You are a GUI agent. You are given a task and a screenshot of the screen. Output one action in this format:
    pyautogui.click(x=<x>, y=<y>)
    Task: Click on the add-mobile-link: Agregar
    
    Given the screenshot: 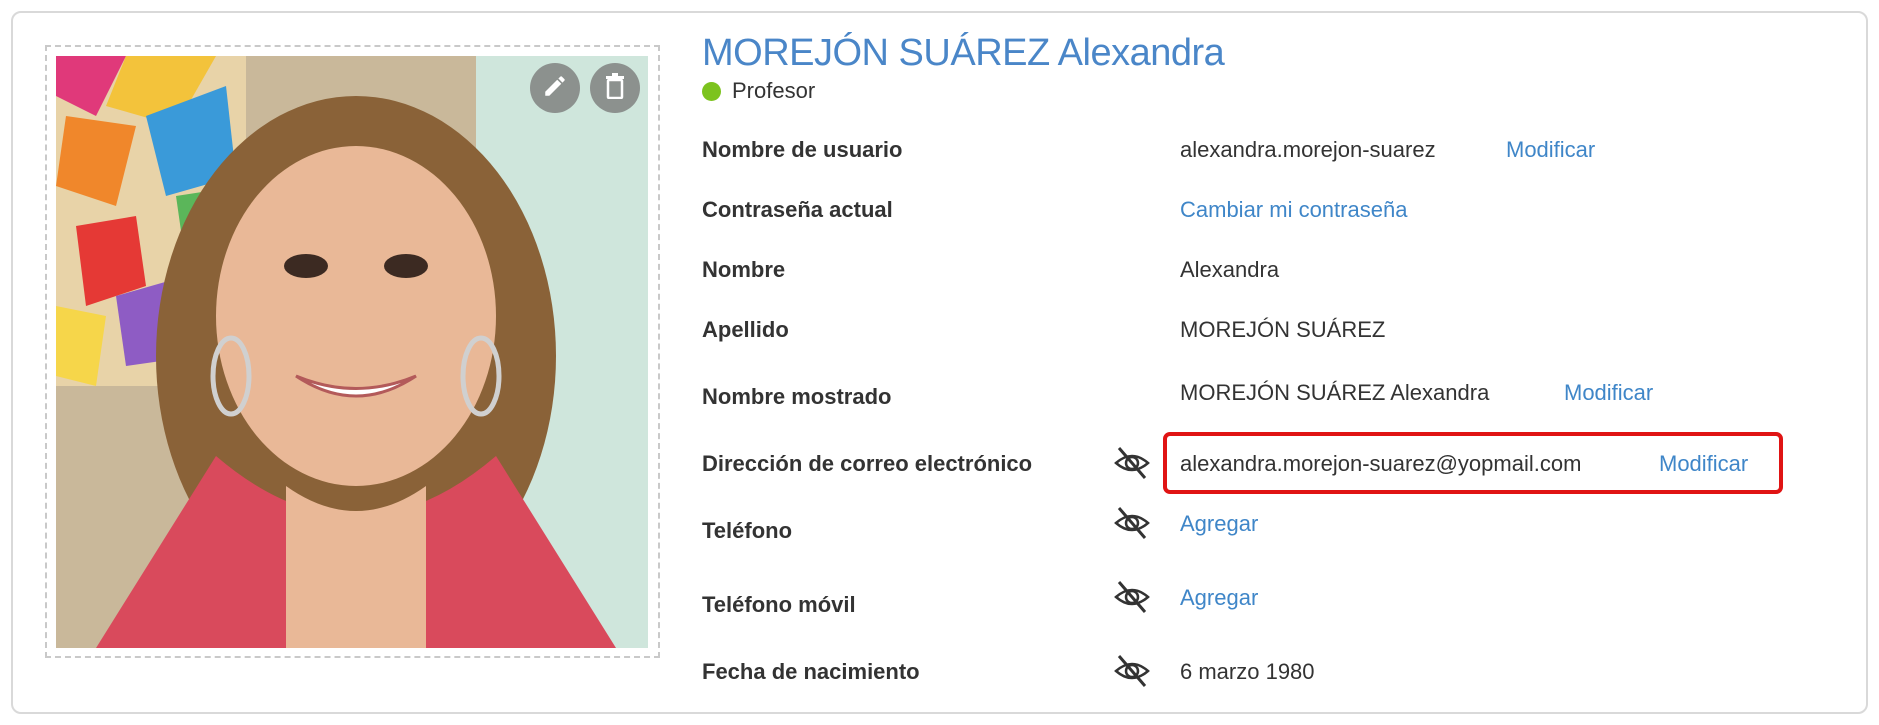 What is the action you would take?
    pyautogui.click(x=1219, y=598)
    